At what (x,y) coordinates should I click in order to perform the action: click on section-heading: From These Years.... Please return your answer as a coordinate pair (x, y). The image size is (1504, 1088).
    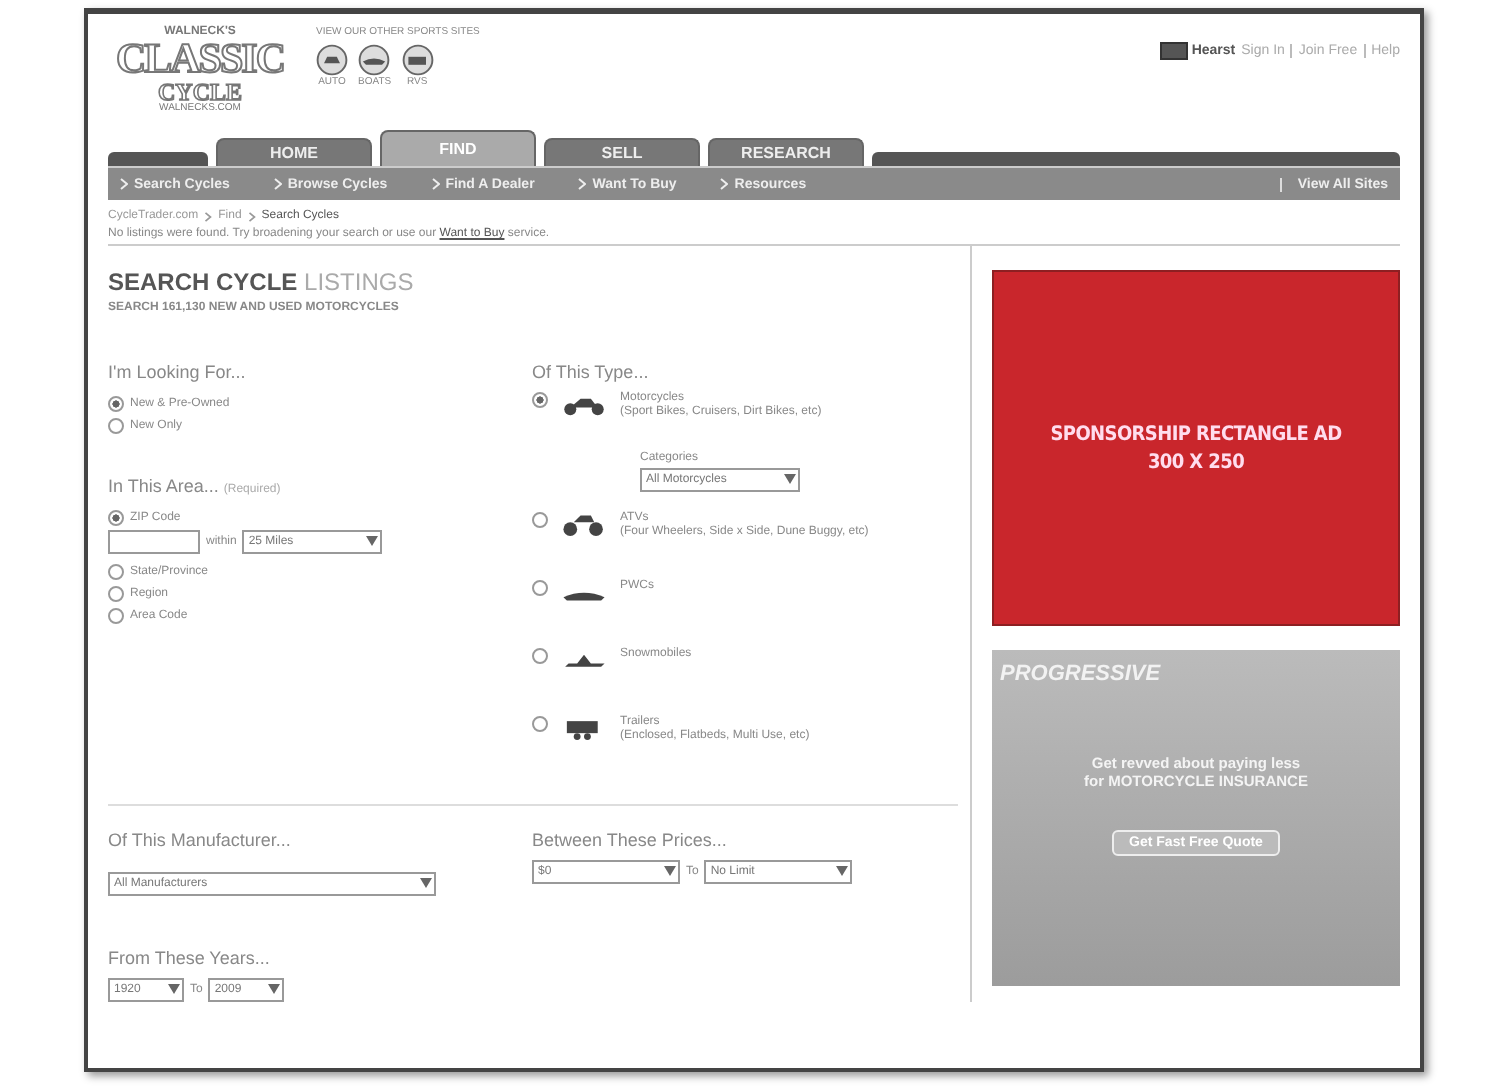
    Looking at the image, I should click on (190, 958).